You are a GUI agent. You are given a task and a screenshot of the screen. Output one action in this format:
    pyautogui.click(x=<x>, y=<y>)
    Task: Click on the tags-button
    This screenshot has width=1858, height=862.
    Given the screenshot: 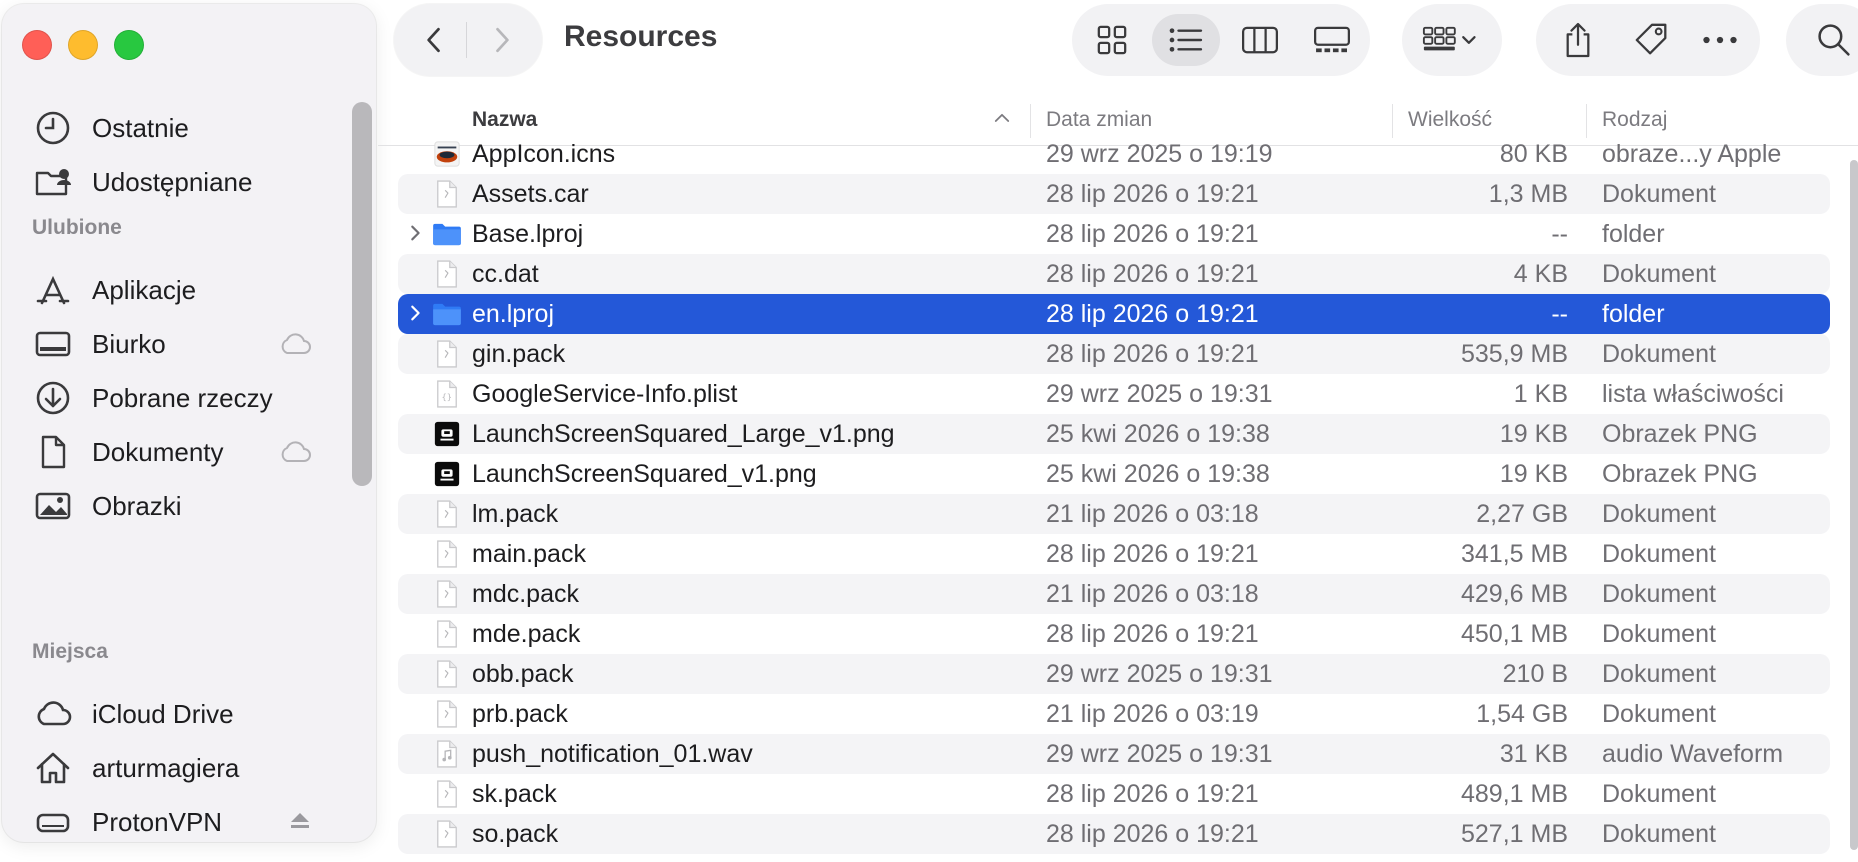 What is the action you would take?
    pyautogui.click(x=1652, y=40)
    